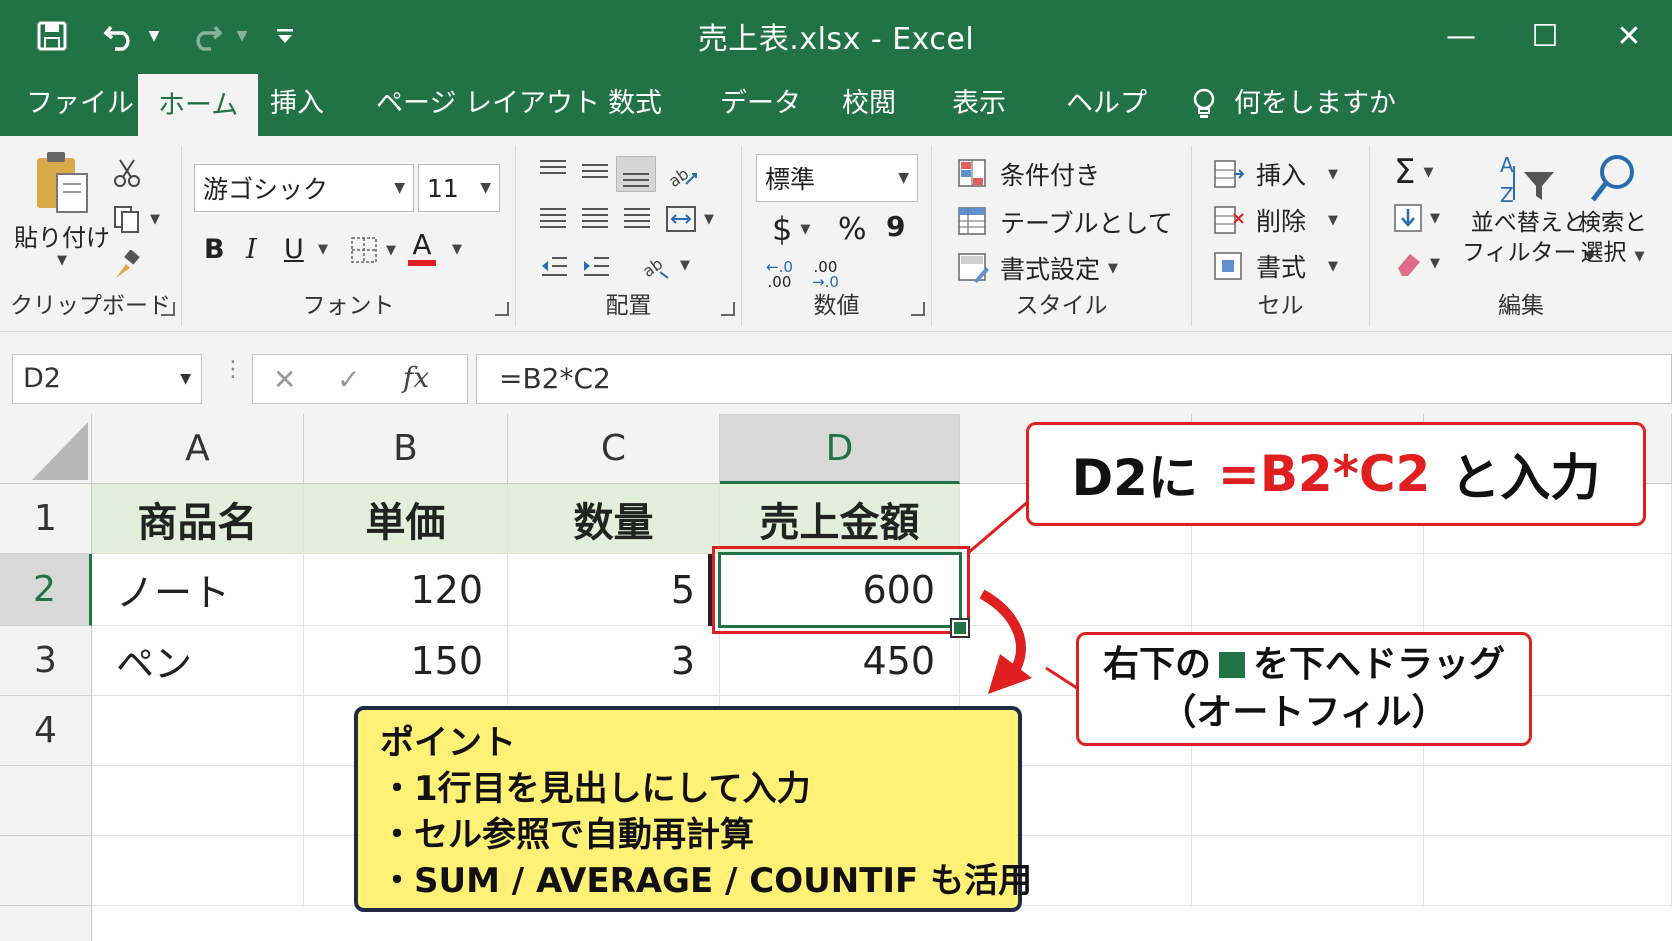 This screenshot has height=941, width=1672. I want to click on callout-autofill: 右下の を下へドラッグ （オートフィル）, so click(1304, 689).